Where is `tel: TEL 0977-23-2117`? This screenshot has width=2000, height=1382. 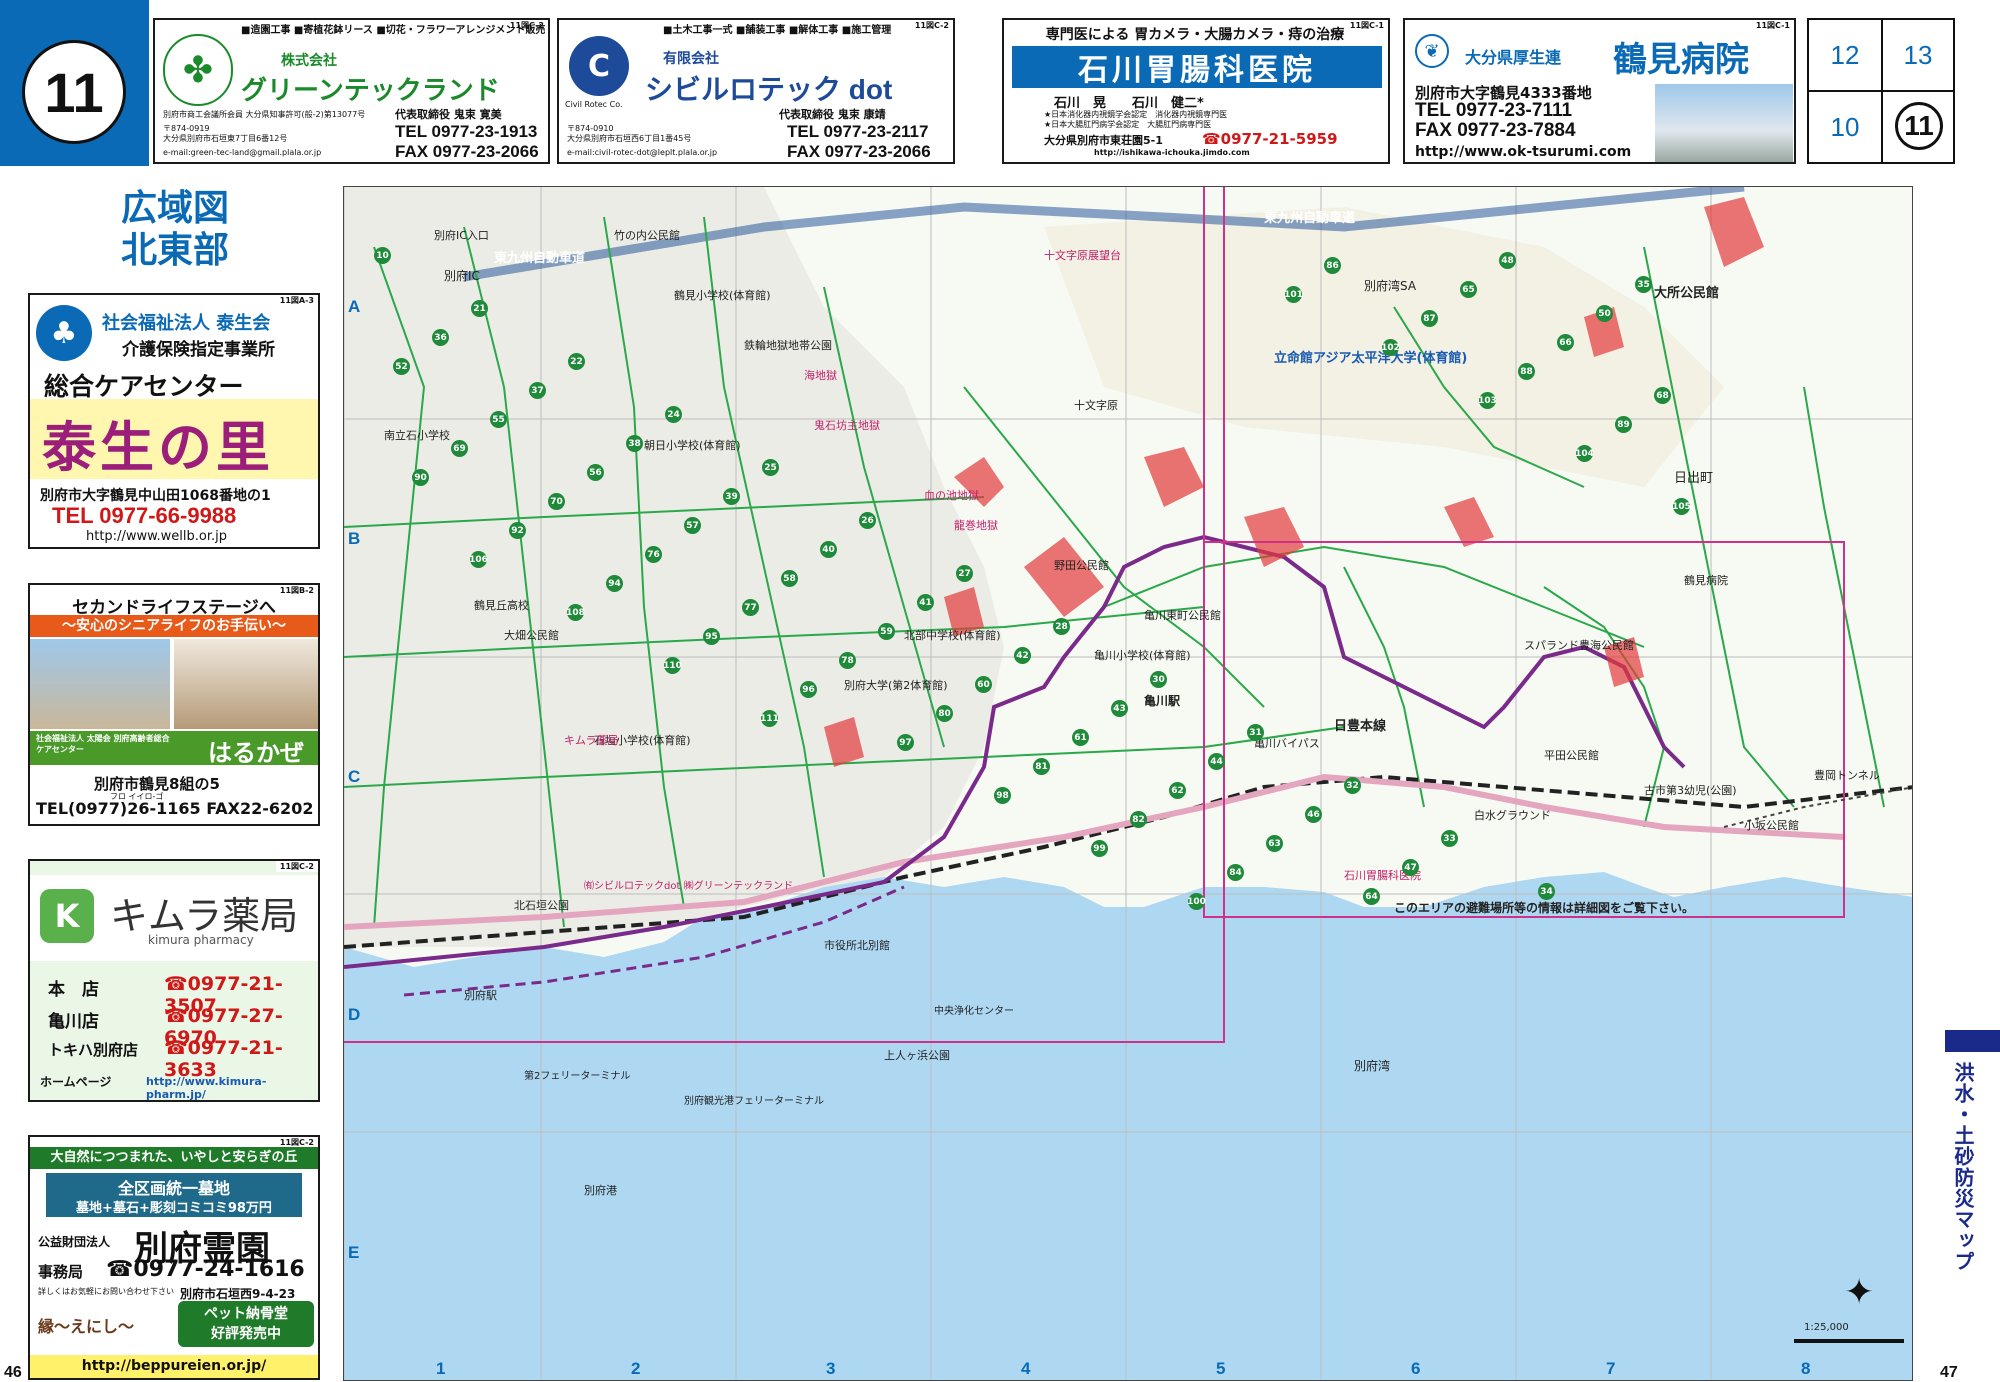
tel: TEL 0977-23-2117 is located at coordinates (857, 132).